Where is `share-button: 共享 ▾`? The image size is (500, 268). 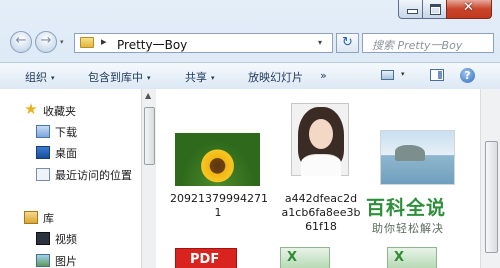 share-button: 共享 ▾ is located at coordinates (200, 77).